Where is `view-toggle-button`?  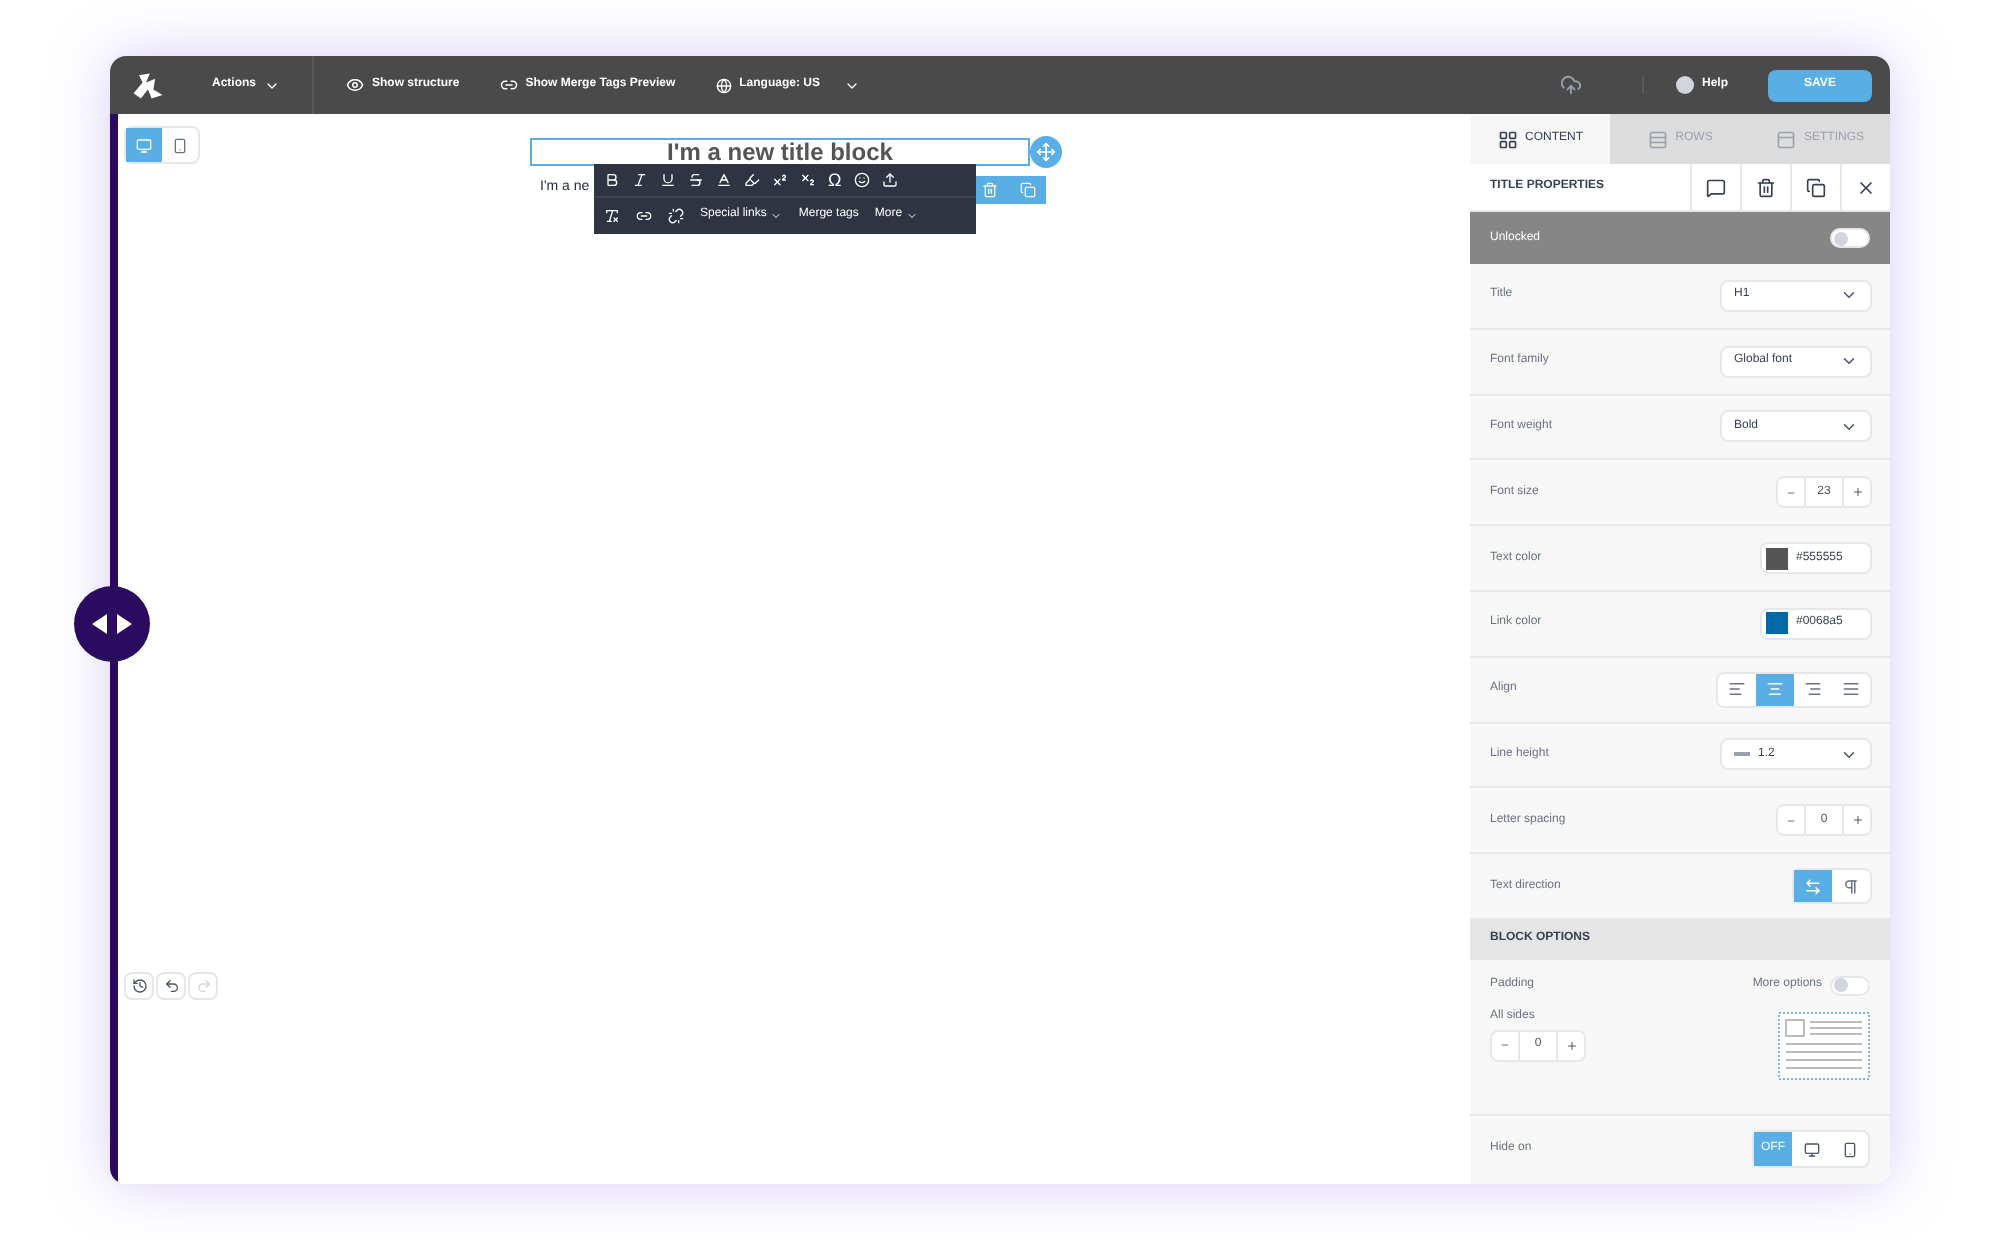 view-toggle-button is located at coordinates (144, 145).